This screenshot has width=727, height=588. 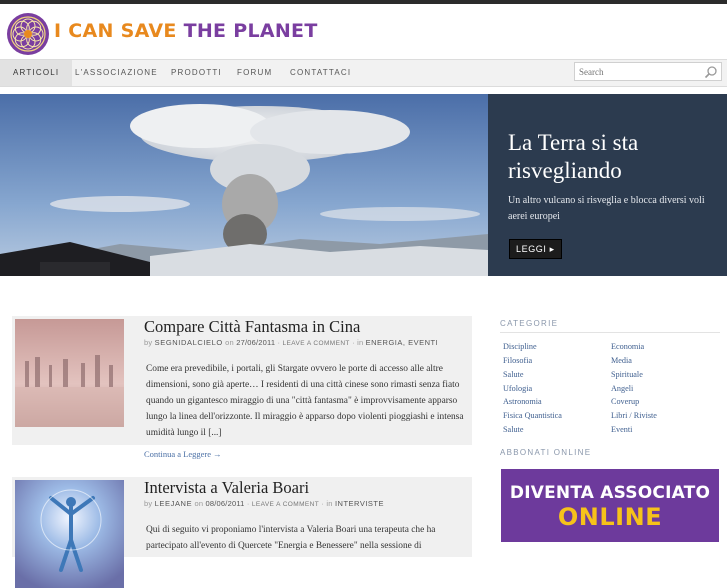 I want to click on category-link: Ufologia, so click(x=517, y=388).